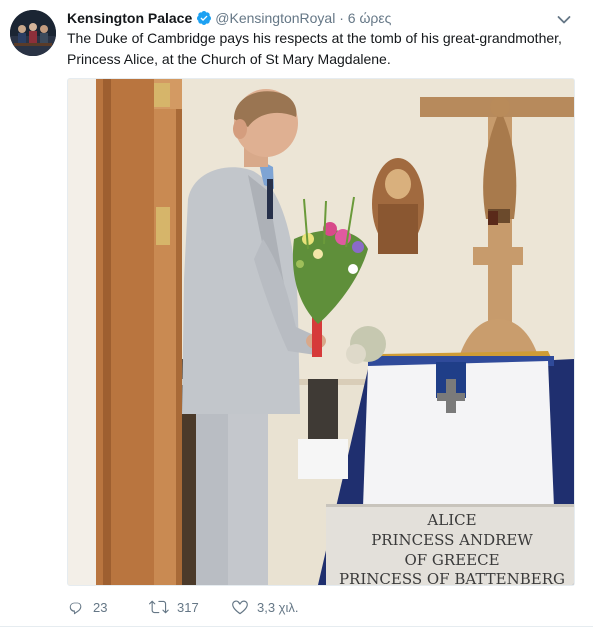 This screenshot has height=627, width=593. Describe the element at coordinates (100, 607) in the screenshot. I see `reply-count: 23` at that location.